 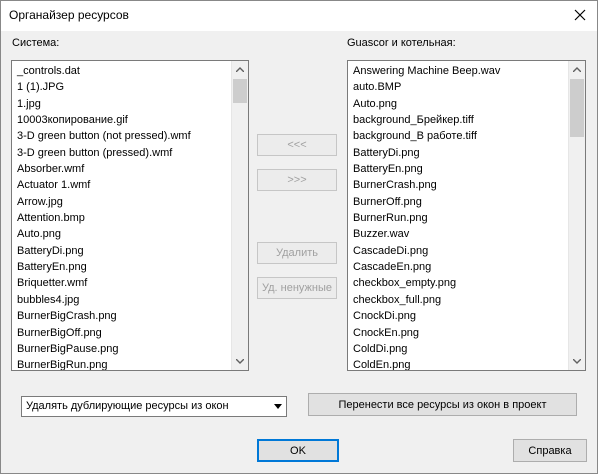 I want to click on list-item: checkbox_full.png, so click(x=458, y=300).